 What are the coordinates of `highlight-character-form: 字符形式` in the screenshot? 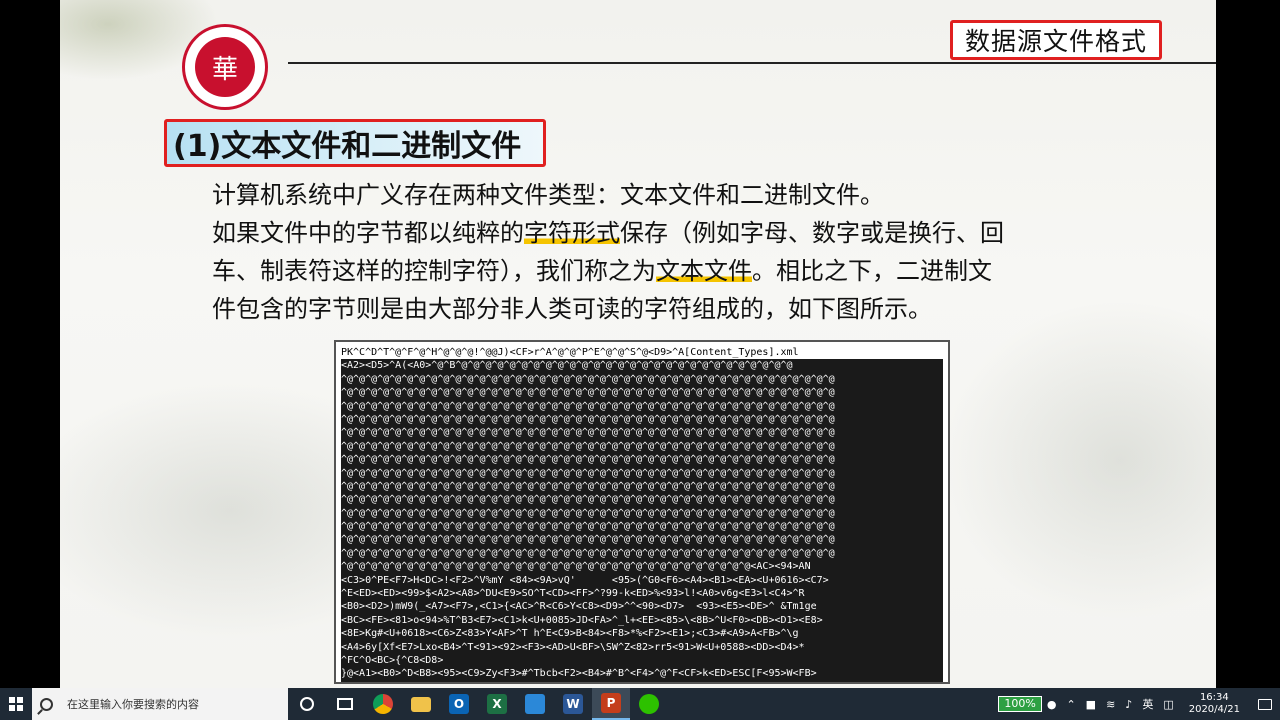 It's located at (572, 233).